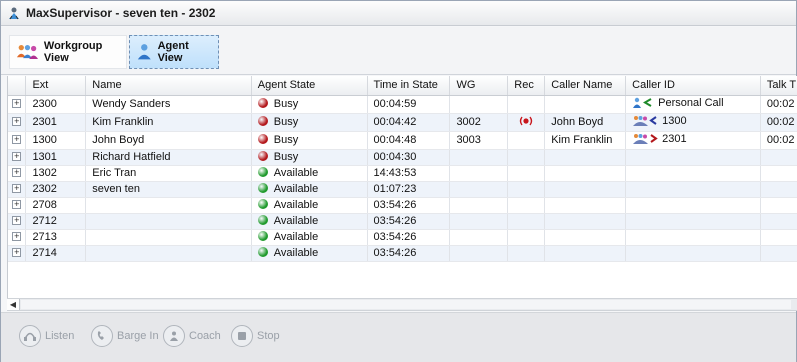 This screenshot has height=362, width=797. I want to click on cell-wg: 3002, so click(479, 122).